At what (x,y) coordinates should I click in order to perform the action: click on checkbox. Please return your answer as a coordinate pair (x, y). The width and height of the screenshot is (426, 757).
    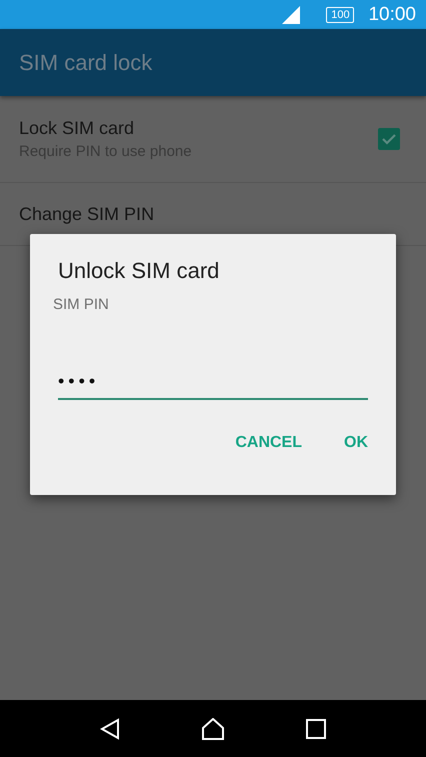
    Looking at the image, I should click on (389, 139).